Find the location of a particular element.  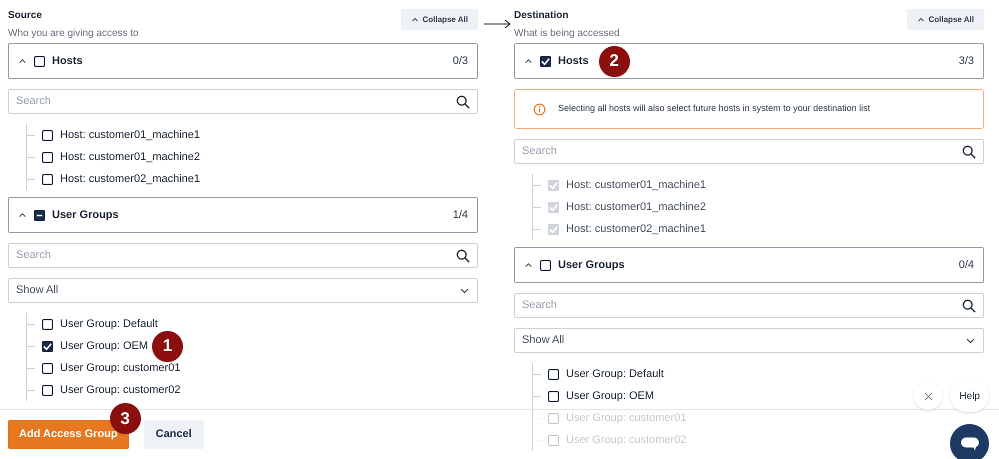

section-title: Source is located at coordinates (25, 16).